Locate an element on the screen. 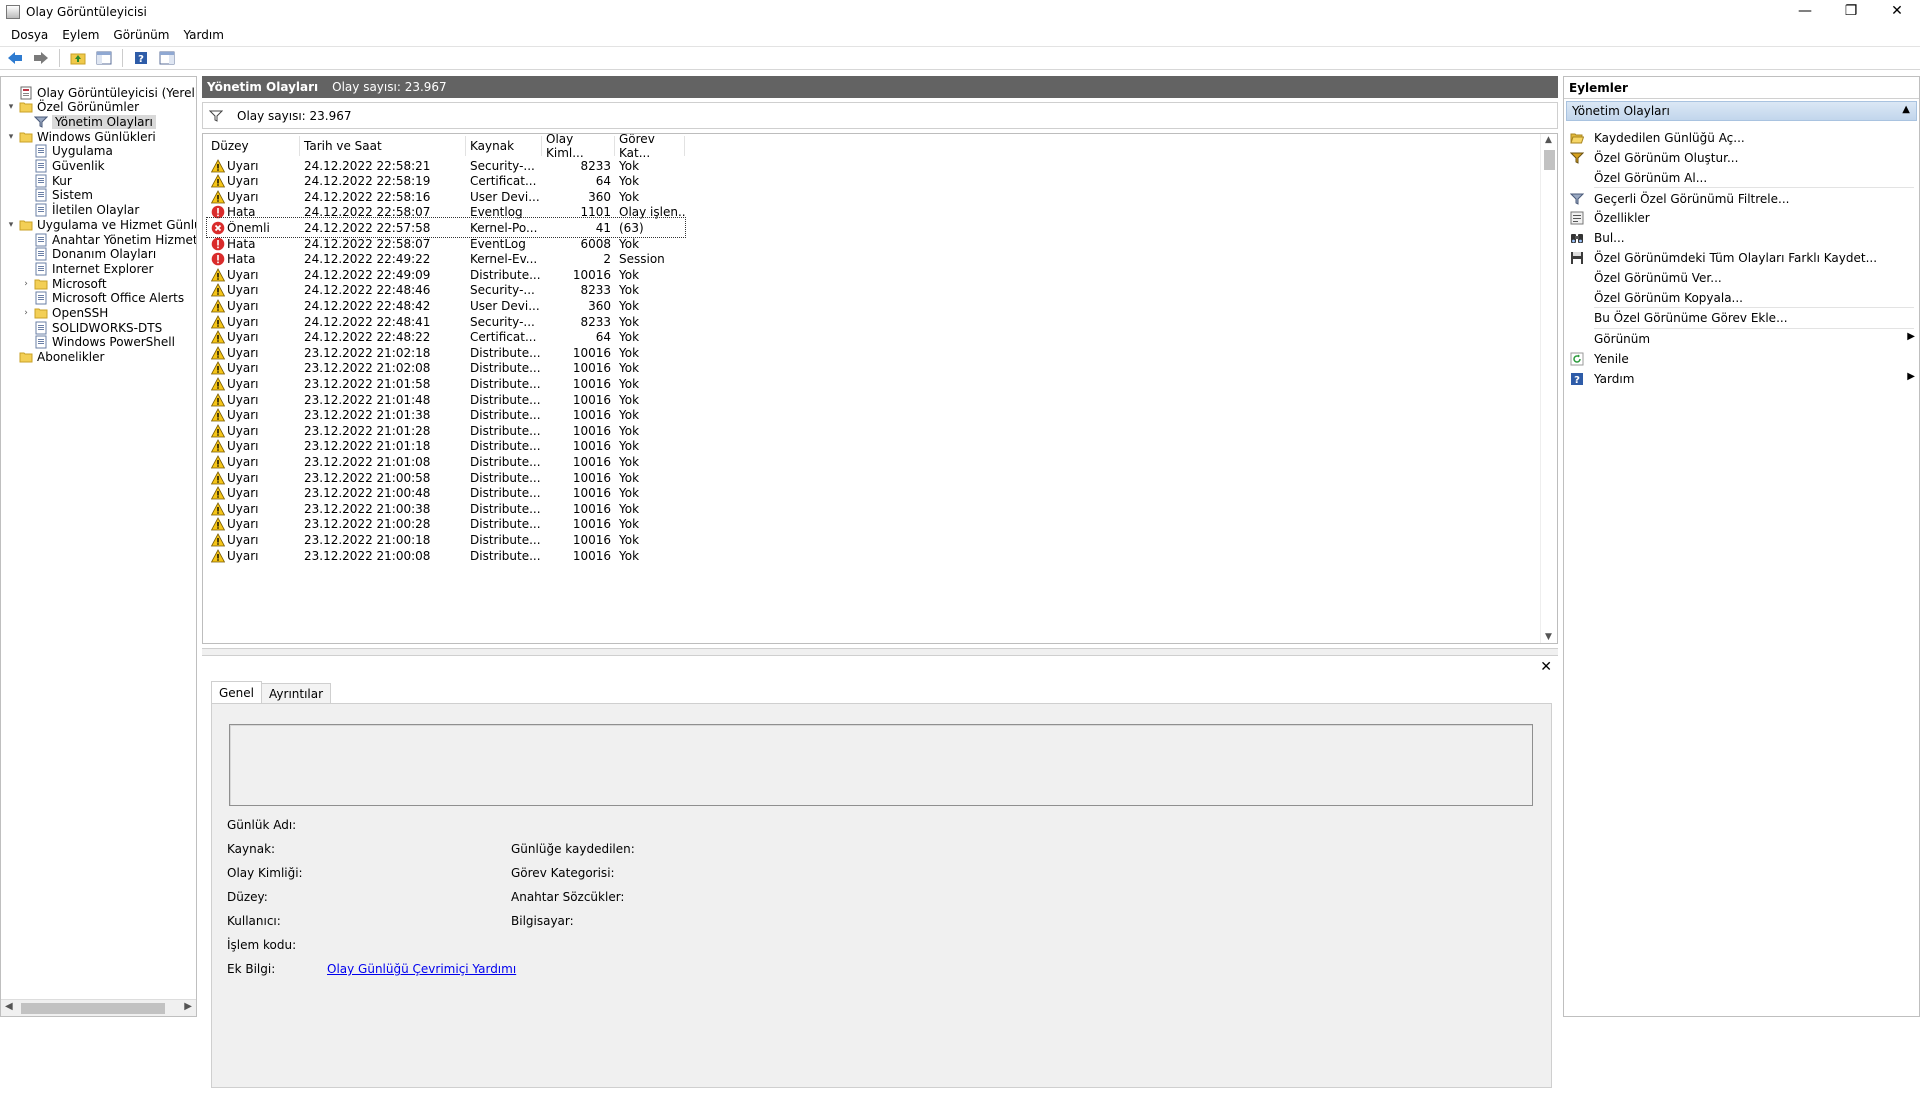 The image size is (1920, 1093). forward-button is located at coordinates (41, 58).